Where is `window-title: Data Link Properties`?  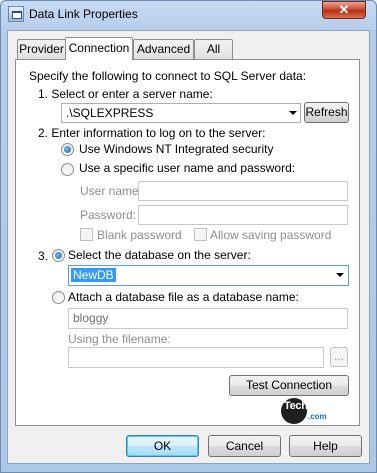 window-title: Data Link Properties is located at coordinates (83, 14).